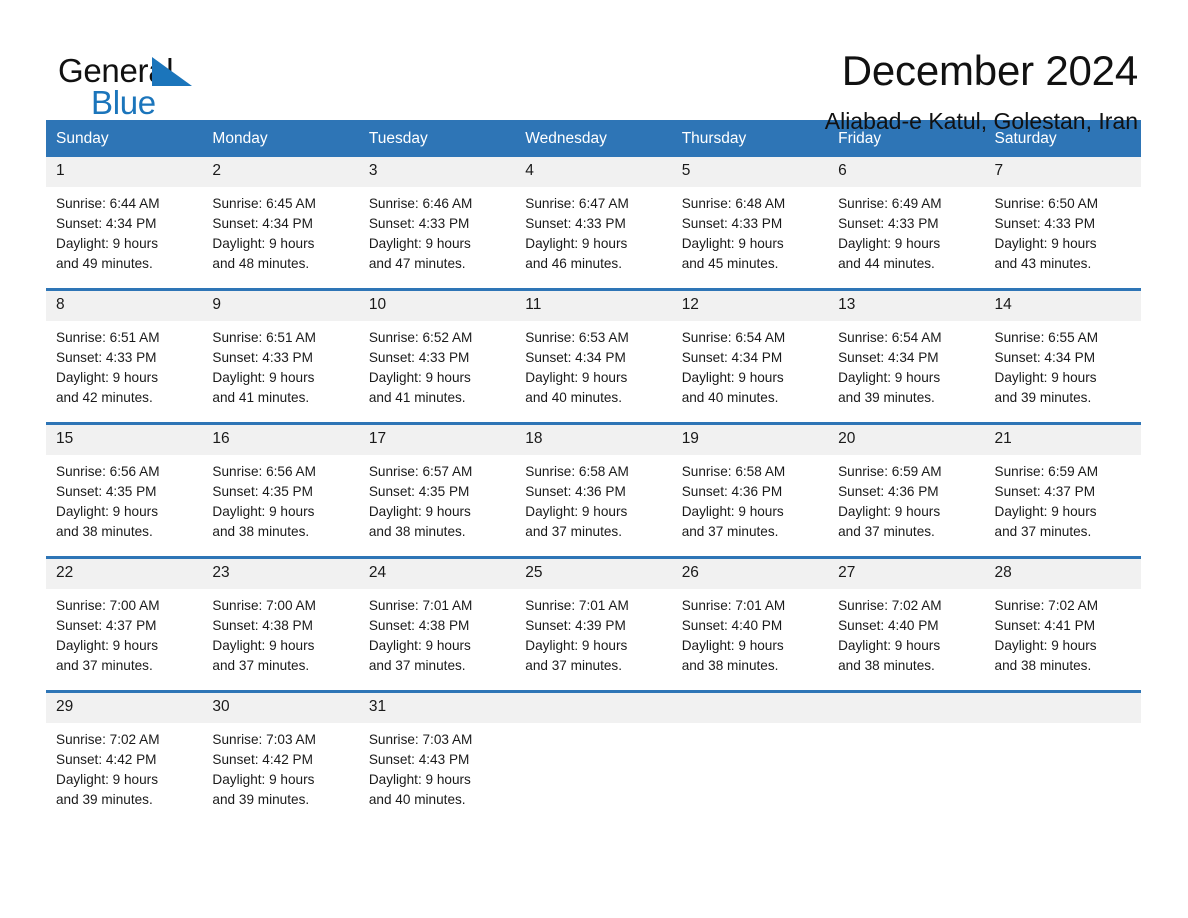 This screenshot has width=1188, height=918. Describe the element at coordinates (593, 172) in the screenshot. I see `day-number: 4` at that location.